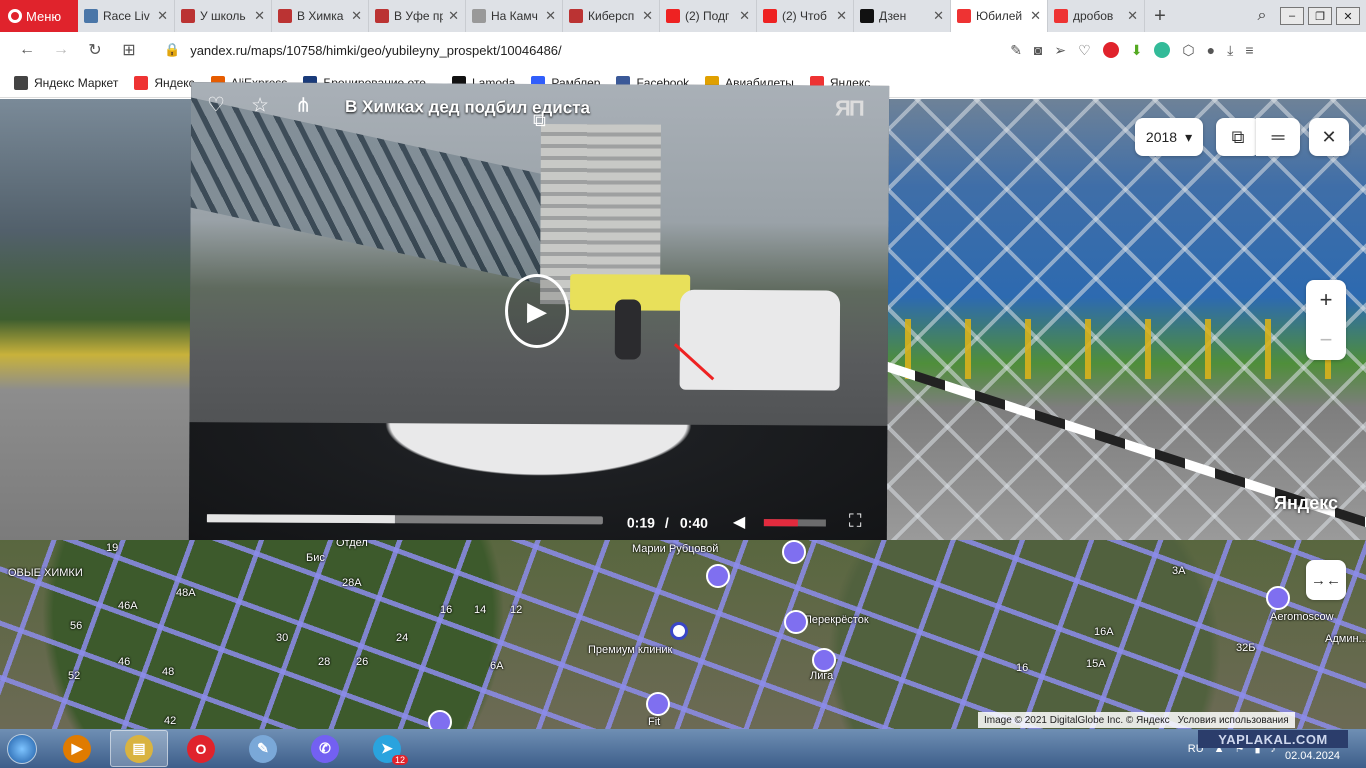 The height and width of the screenshot is (768, 1366). I want to click on browser-tab: В Уфе пр ✕, so click(417, 16).